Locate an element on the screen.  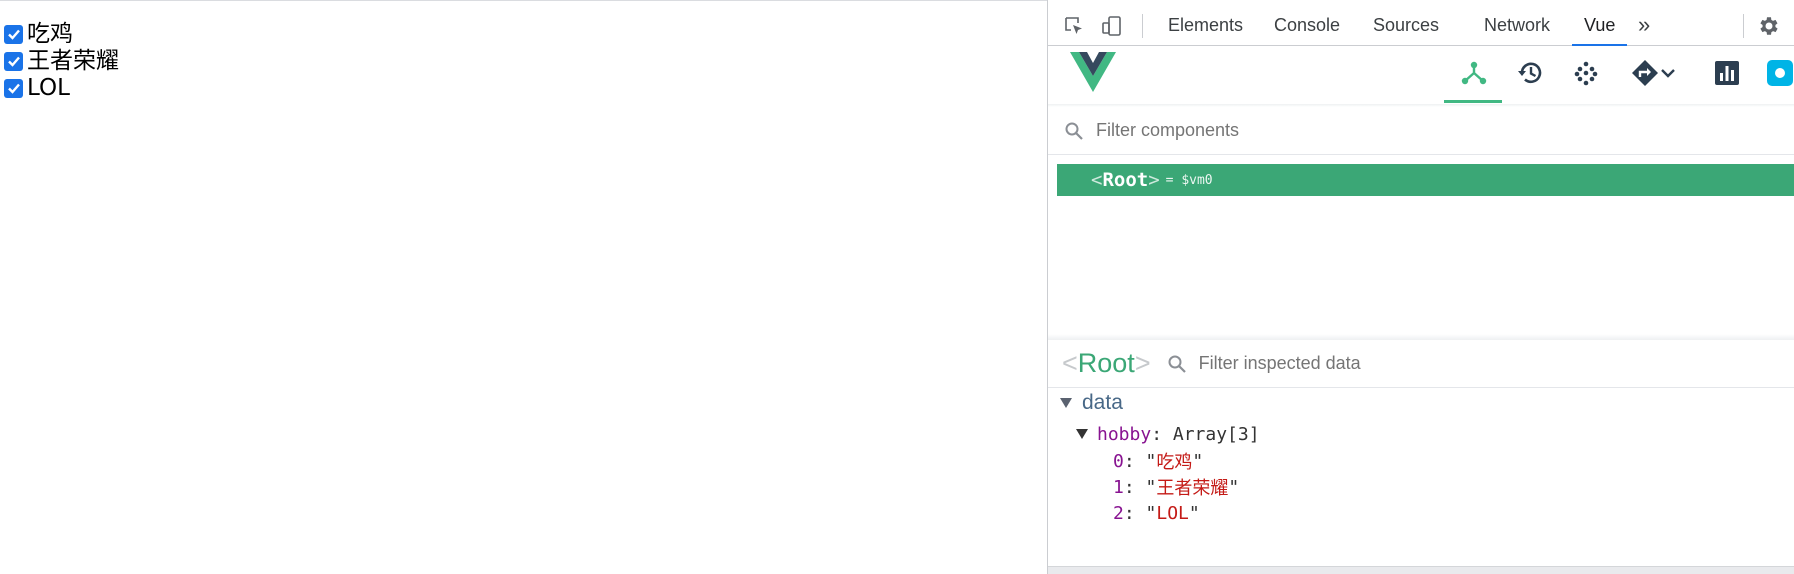
tab-vue: Vue is located at coordinates (1600, 25).